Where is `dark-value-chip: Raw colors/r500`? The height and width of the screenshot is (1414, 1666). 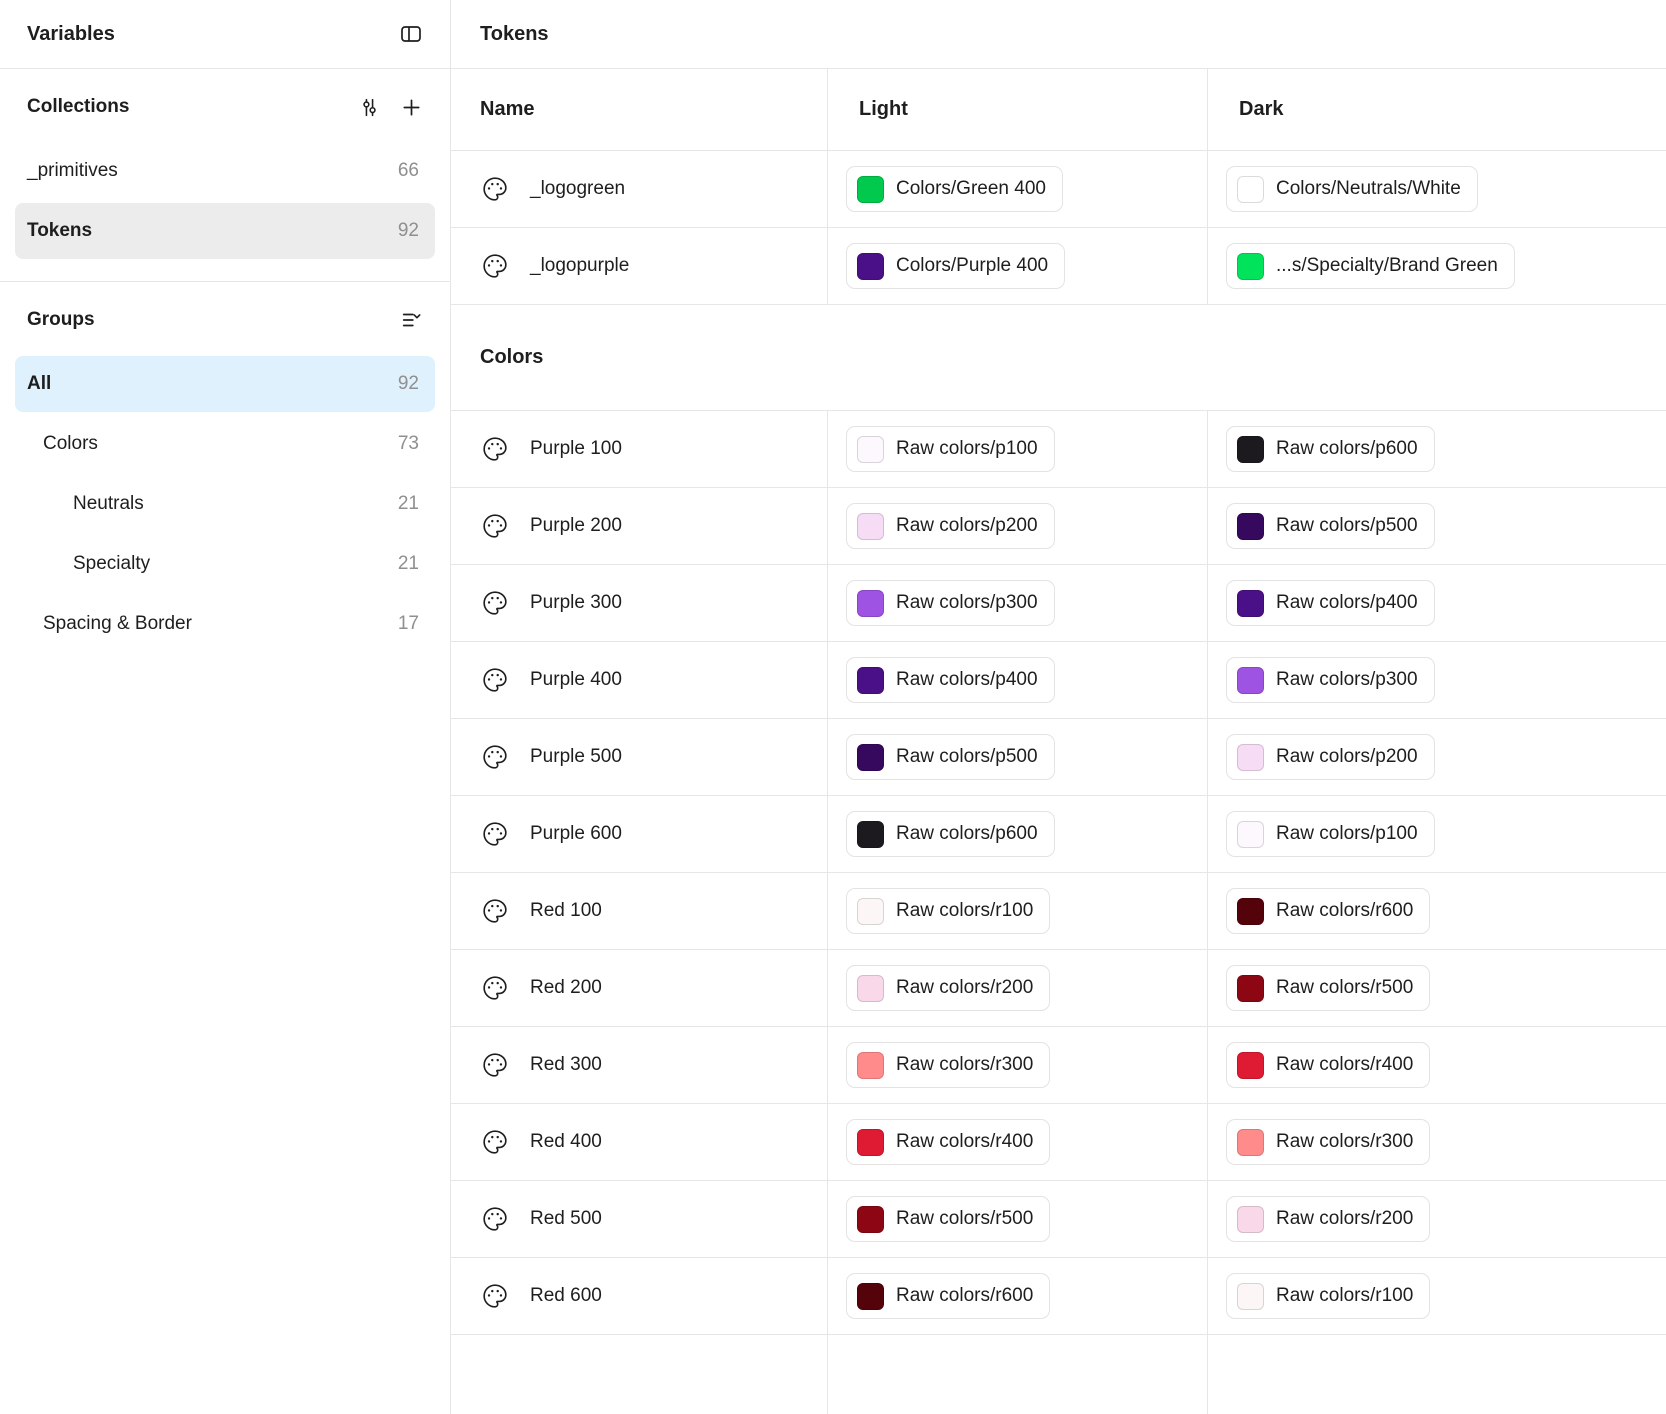 dark-value-chip: Raw colors/r500 is located at coordinates (1328, 988).